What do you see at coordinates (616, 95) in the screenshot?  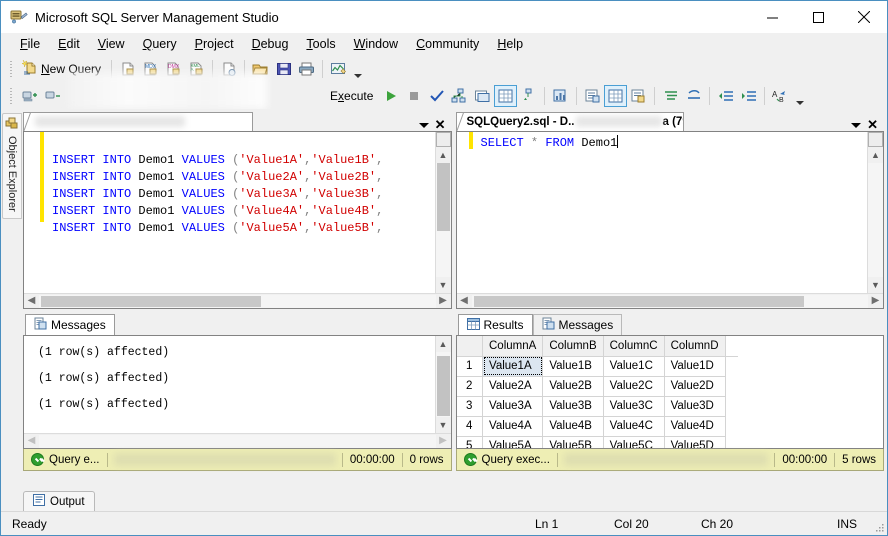 I see `results-to-grid-button` at bounding box center [616, 95].